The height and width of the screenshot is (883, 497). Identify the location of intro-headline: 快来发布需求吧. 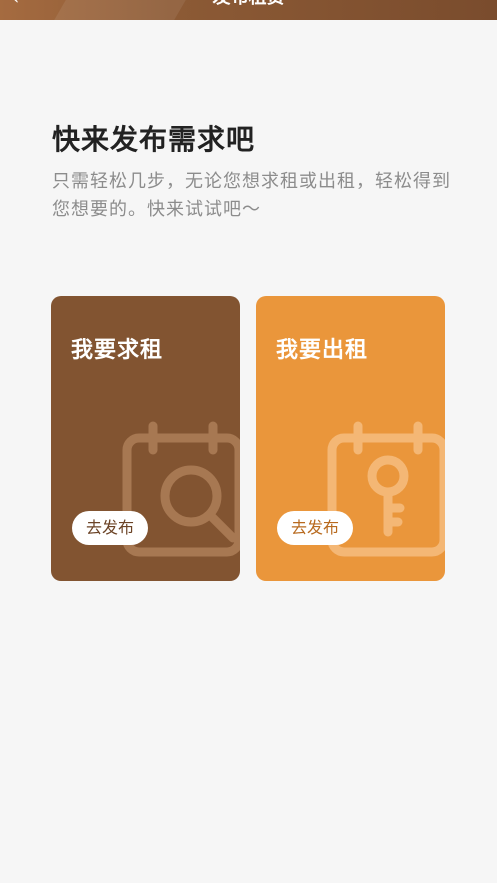
(154, 139).